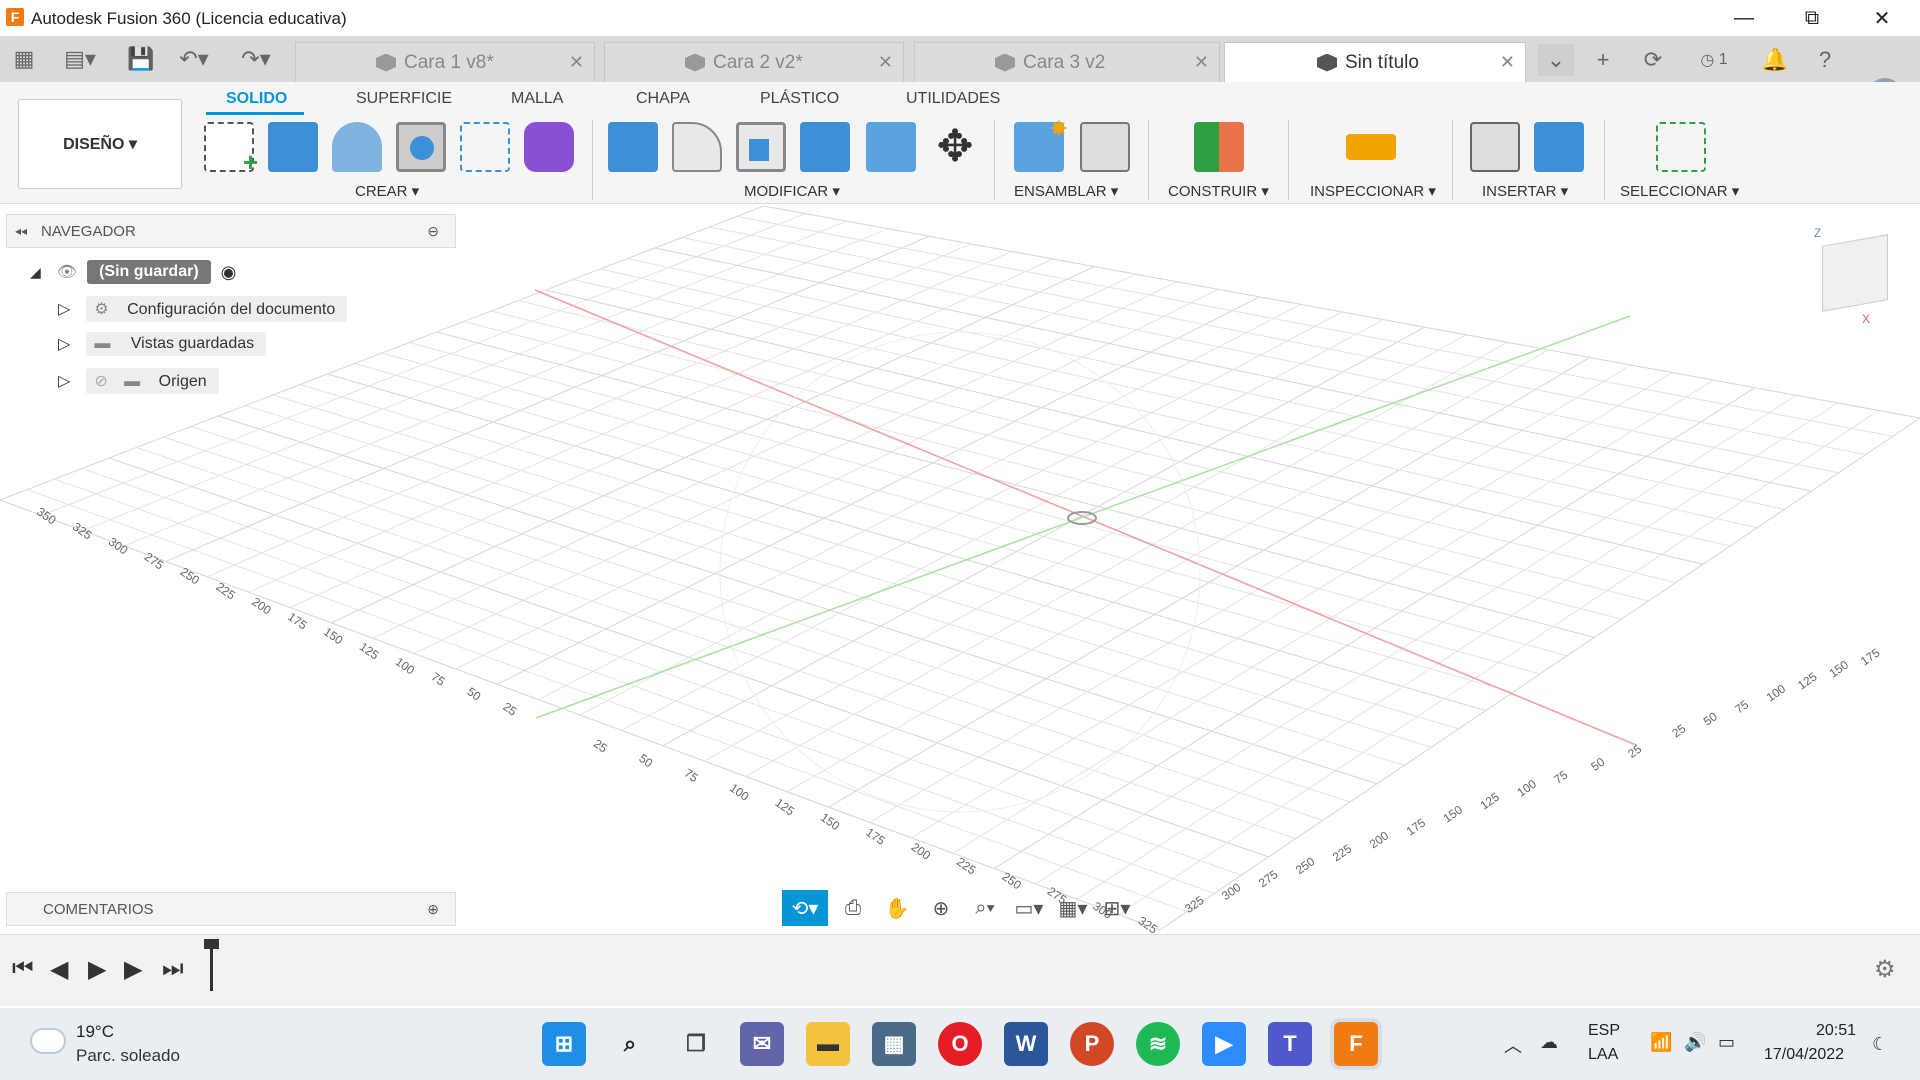 Image resolution: width=1920 pixels, height=1080 pixels. I want to click on teams-icon: T, so click(1290, 1044).